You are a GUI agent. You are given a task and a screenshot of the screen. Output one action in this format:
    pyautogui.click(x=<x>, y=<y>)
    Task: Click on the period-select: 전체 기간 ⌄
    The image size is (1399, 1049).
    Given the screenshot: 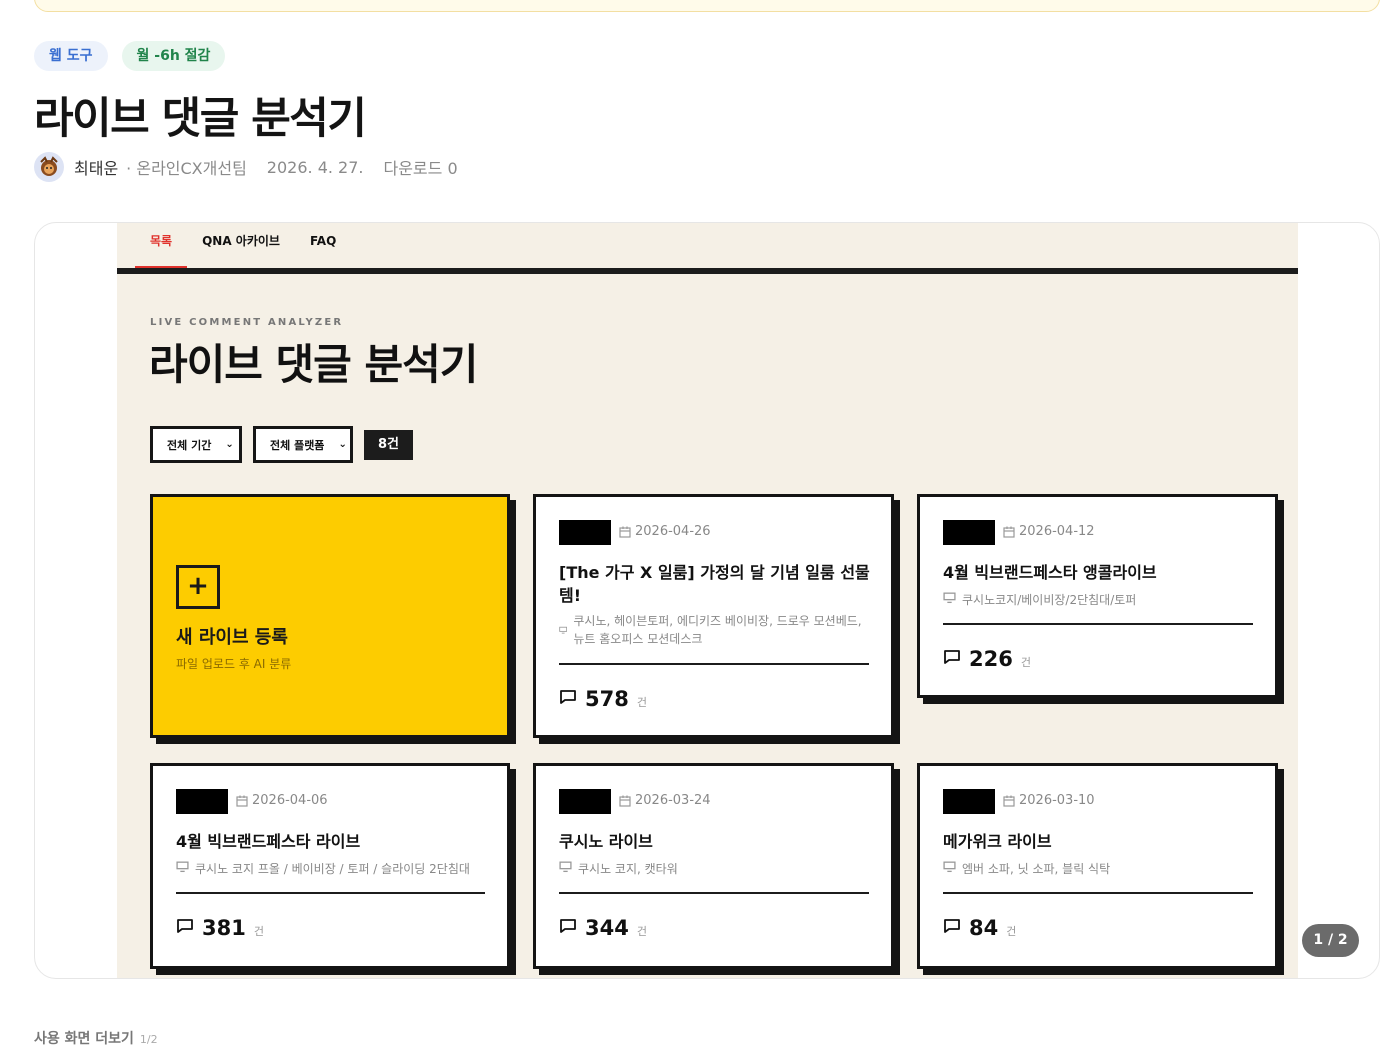 What is the action you would take?
    pyautogui.click(x=196, y=444)
    